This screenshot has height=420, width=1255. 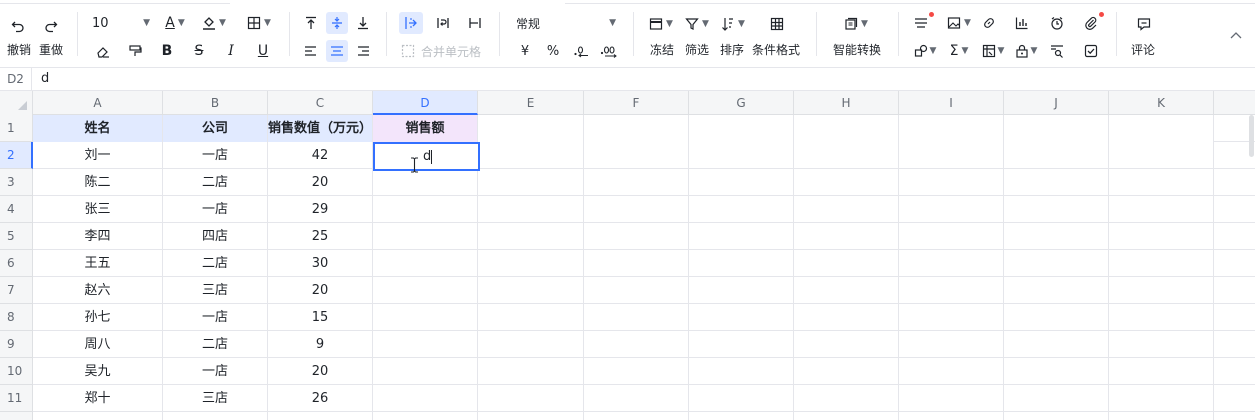 What do you see at coordinates (951, 416) in the screenshot?
I see `cell-i12` at bounding box center [951, 416].